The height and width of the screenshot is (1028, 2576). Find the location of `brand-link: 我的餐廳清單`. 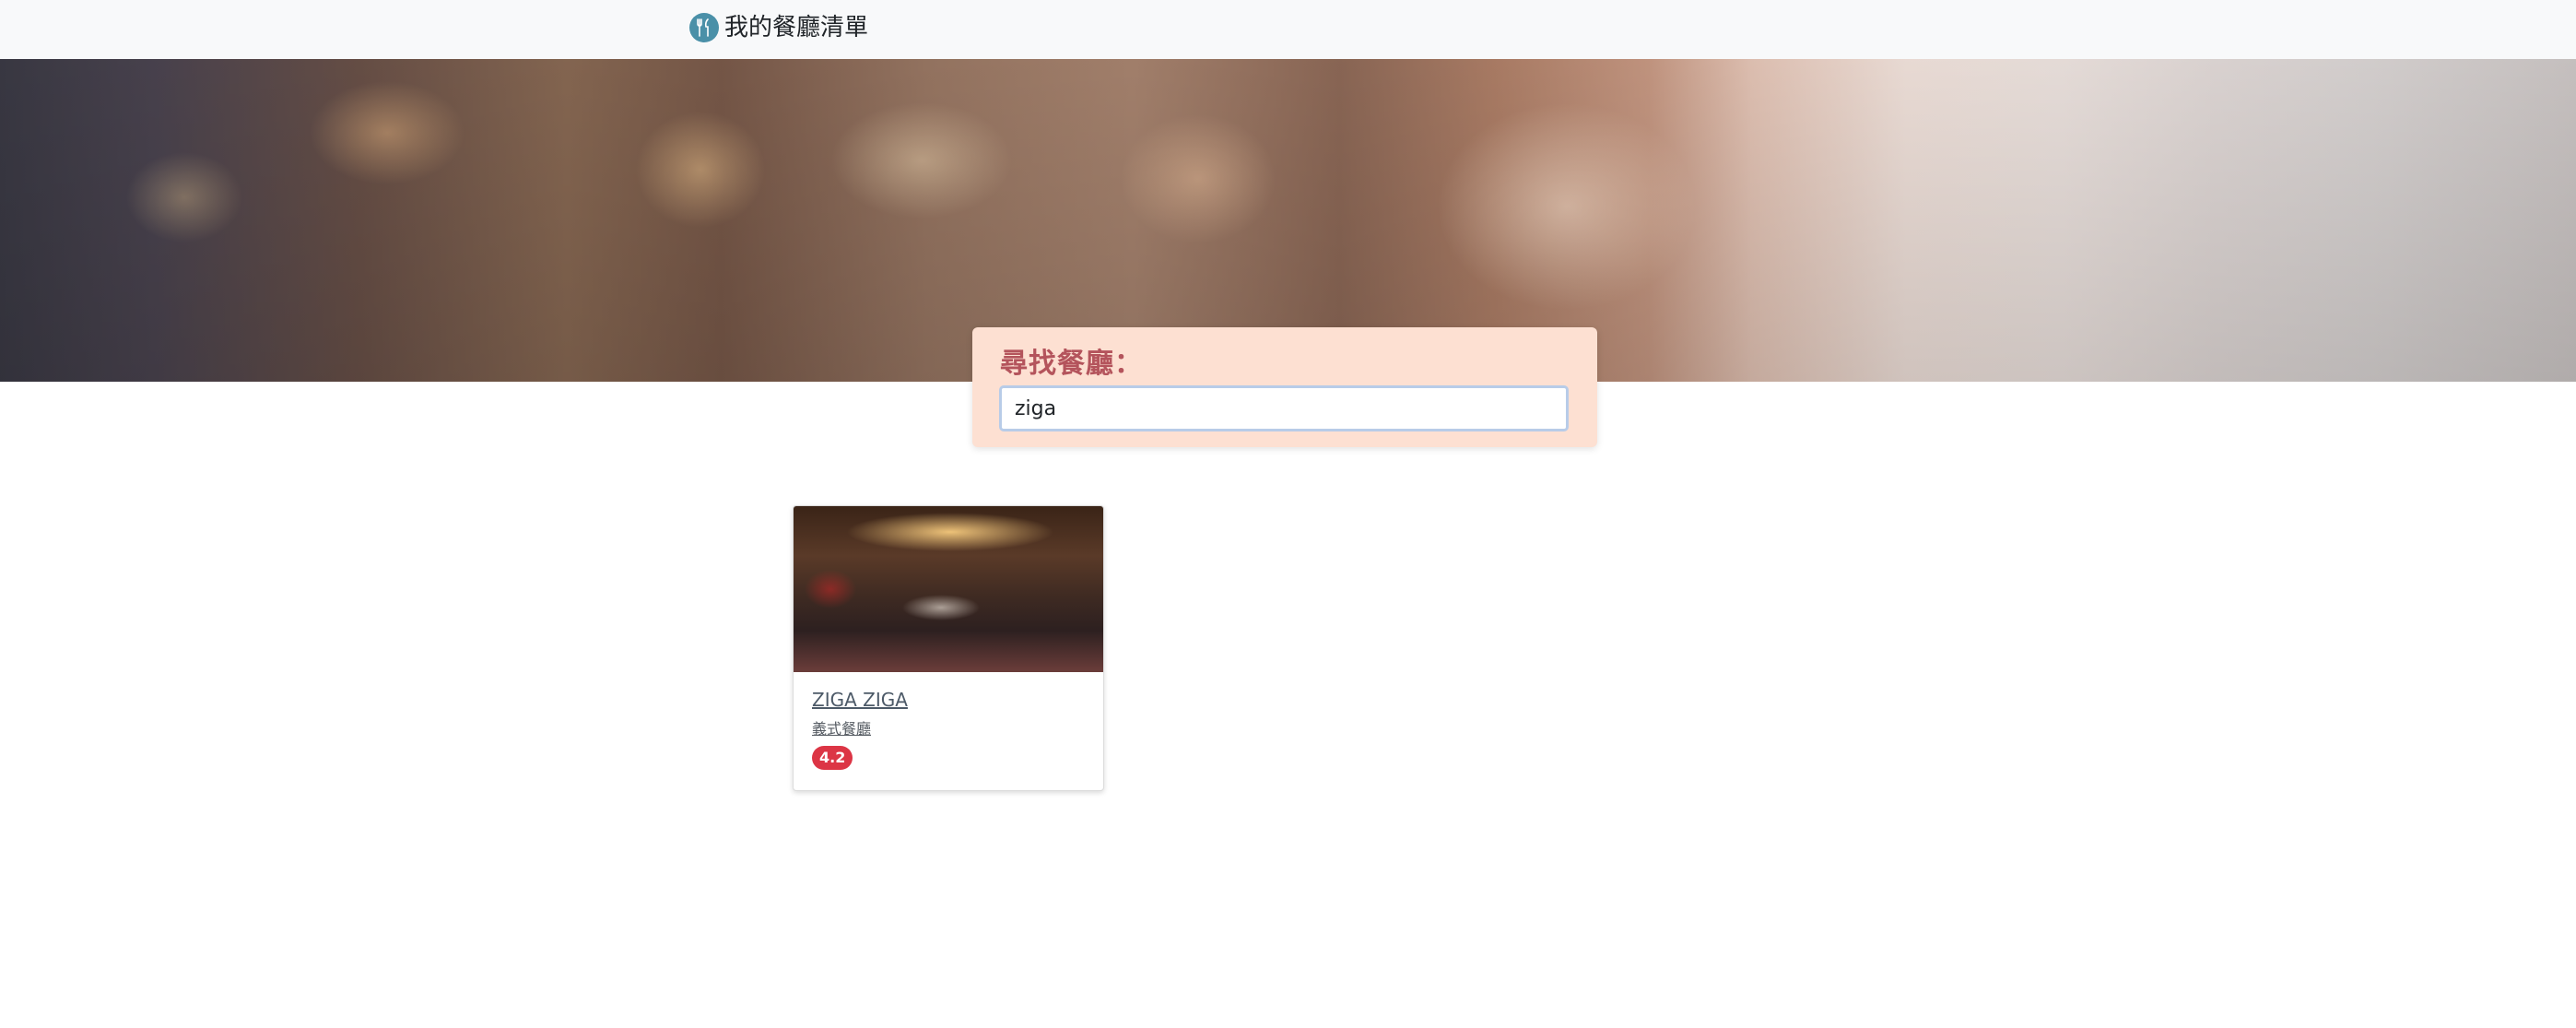

brand-link: 我的餐廳清單 is located at coordinates (779, 27).